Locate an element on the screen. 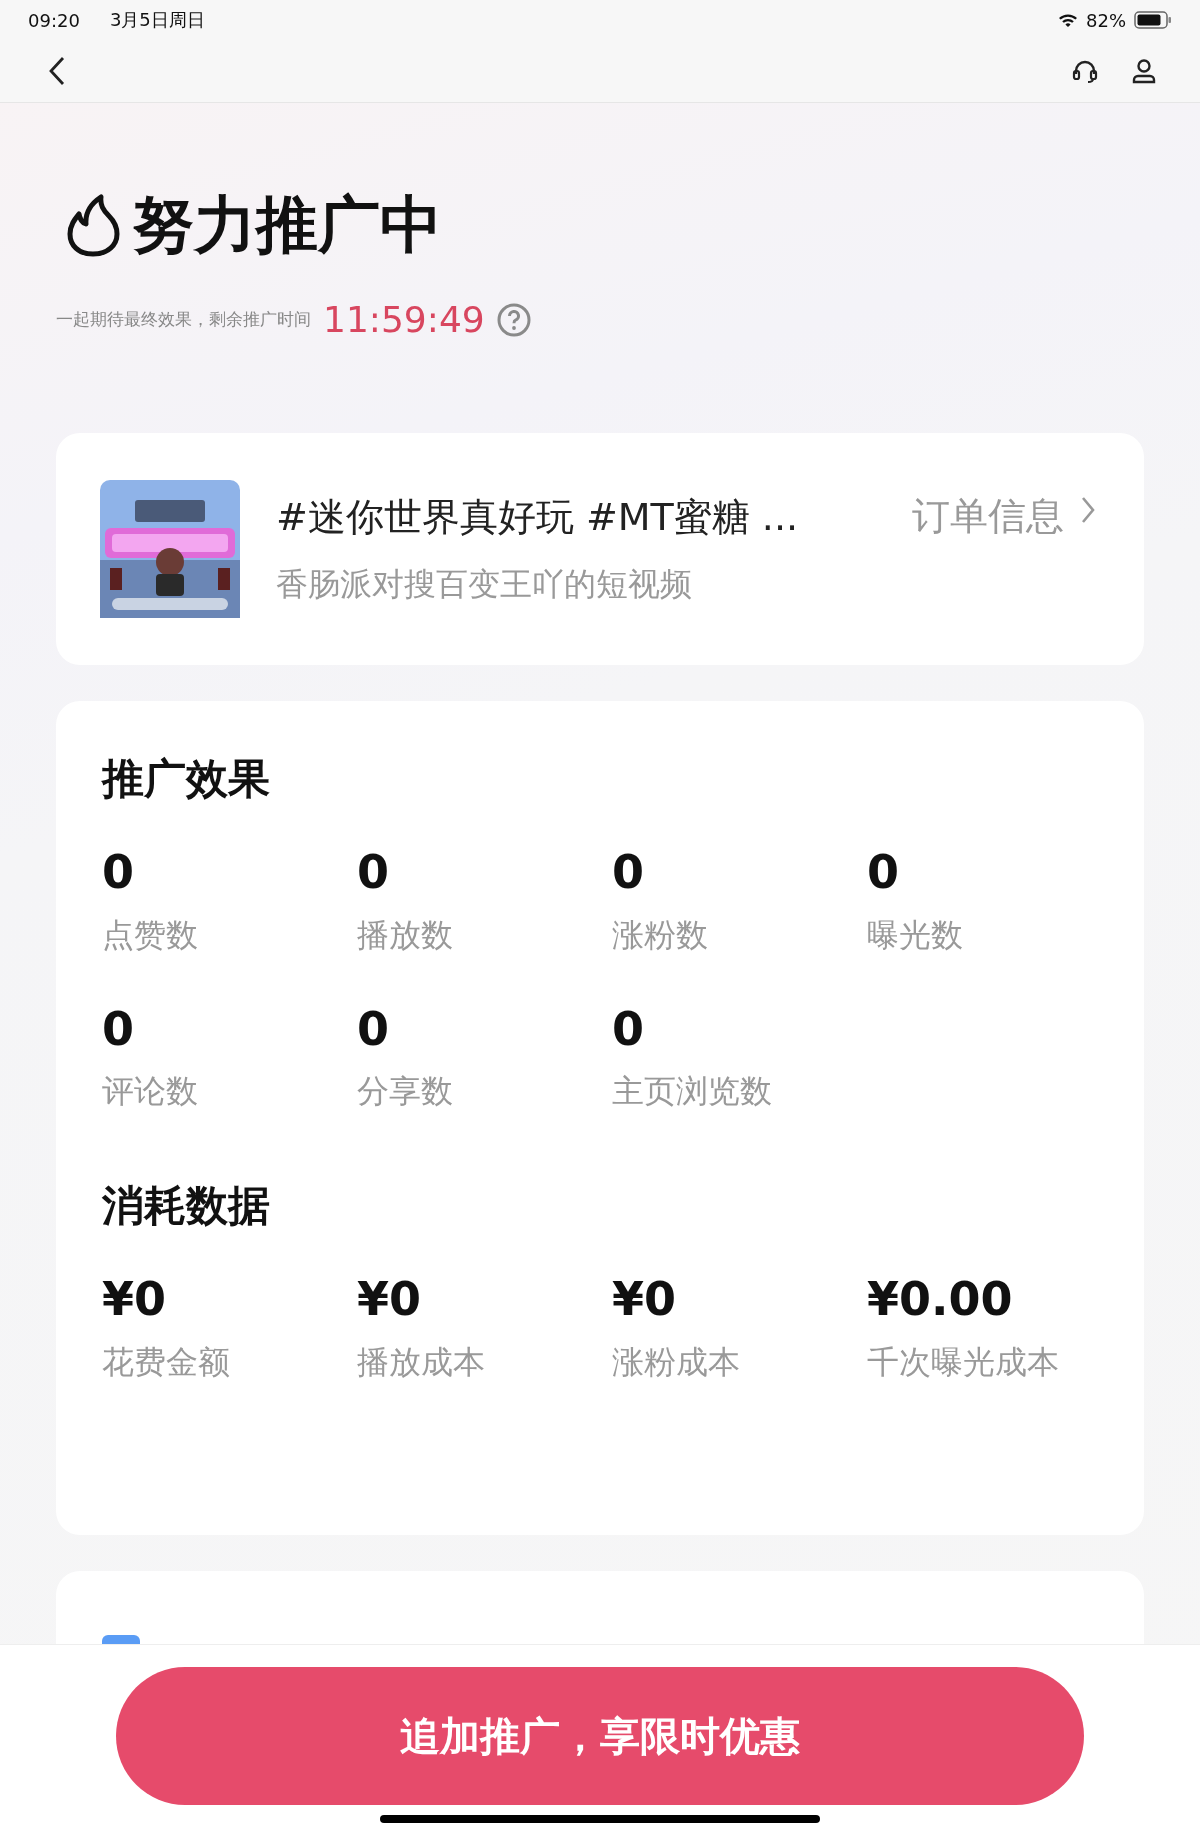 This screenshot has height=1828, width=1200. stat-label: 分享数 is located at coordinates (405, 1092).